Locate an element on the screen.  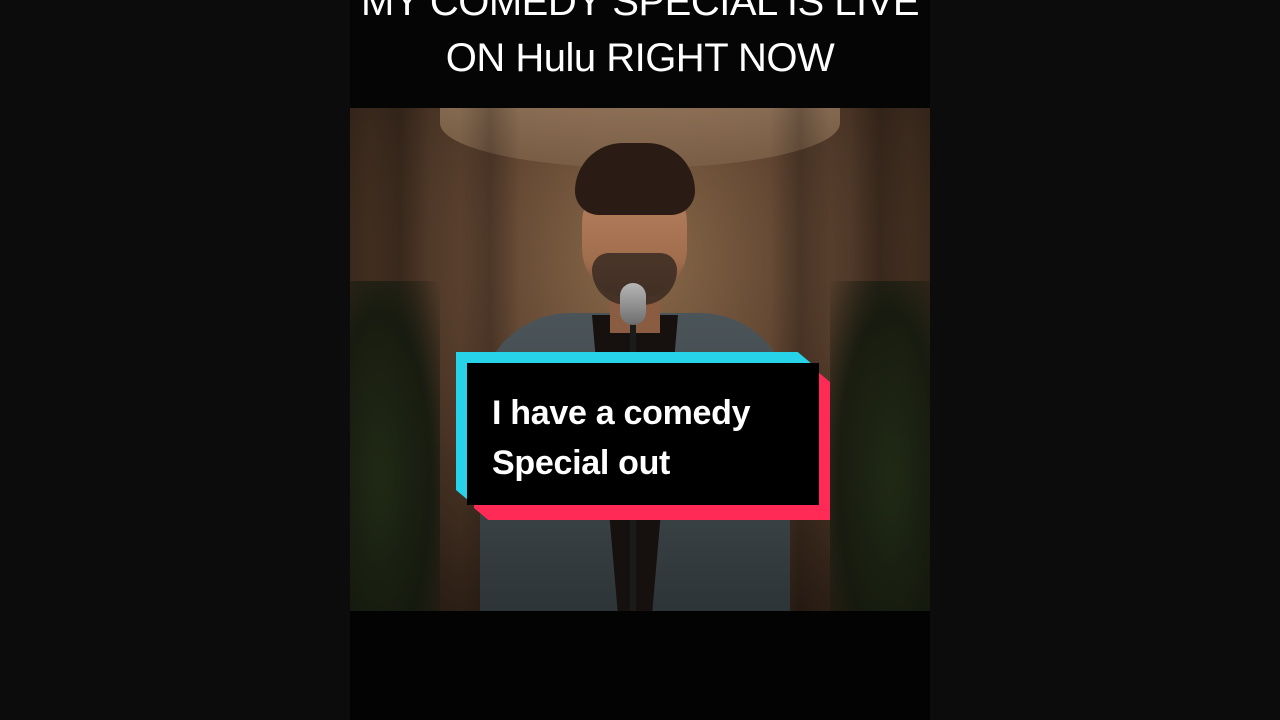
title-line-2: ON Hulu RIGHT NOW is located at coordinates (640, 58).